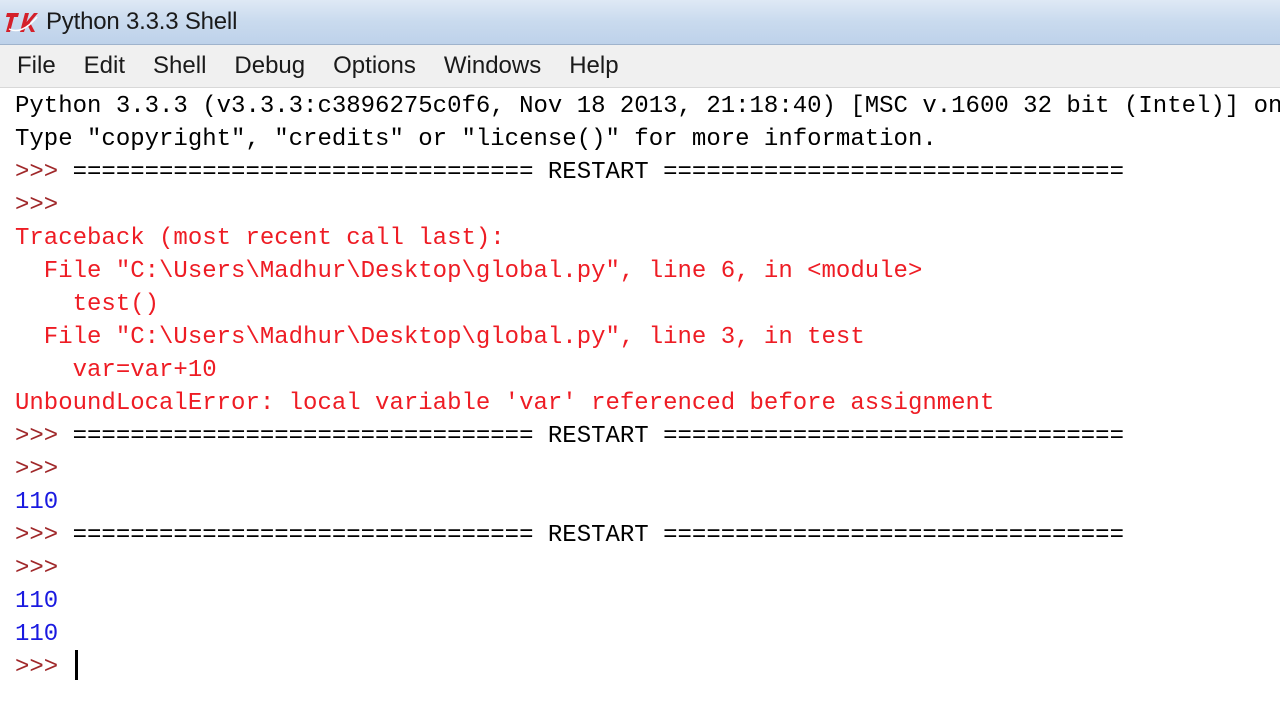  I want to click on menu-file: File, so click(35, 66).